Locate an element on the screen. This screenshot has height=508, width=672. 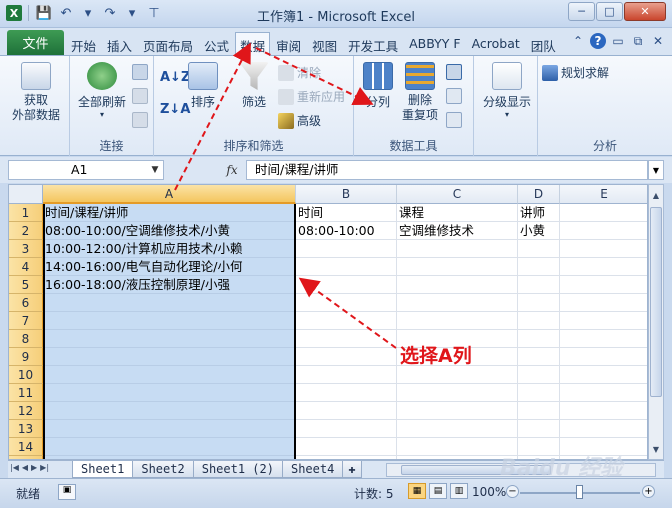
cell-c10 is located at coordinates (457, 375).